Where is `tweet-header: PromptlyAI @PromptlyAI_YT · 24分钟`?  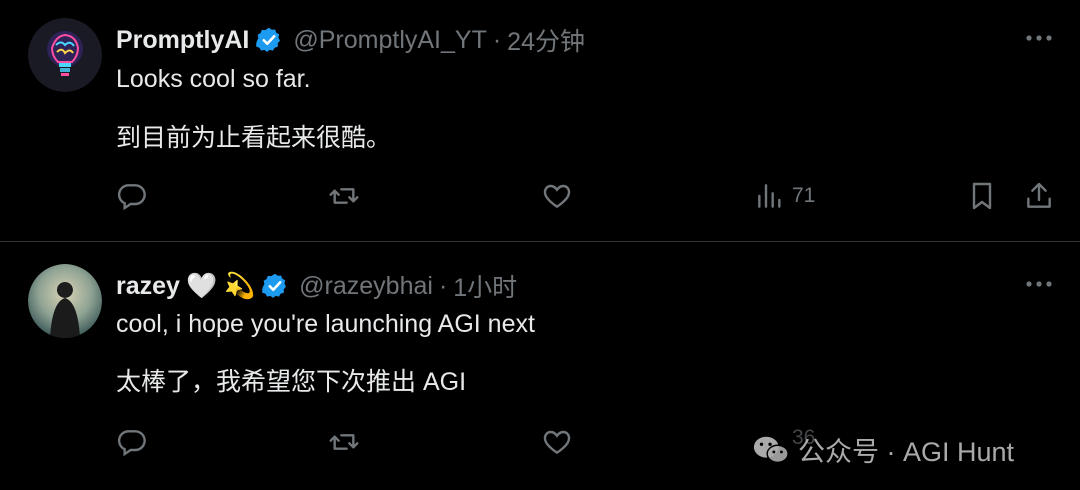
tweet-header: PromptlyAI @PromptlyAI_YT · 24分钟 is located at coordinates (350, 40).